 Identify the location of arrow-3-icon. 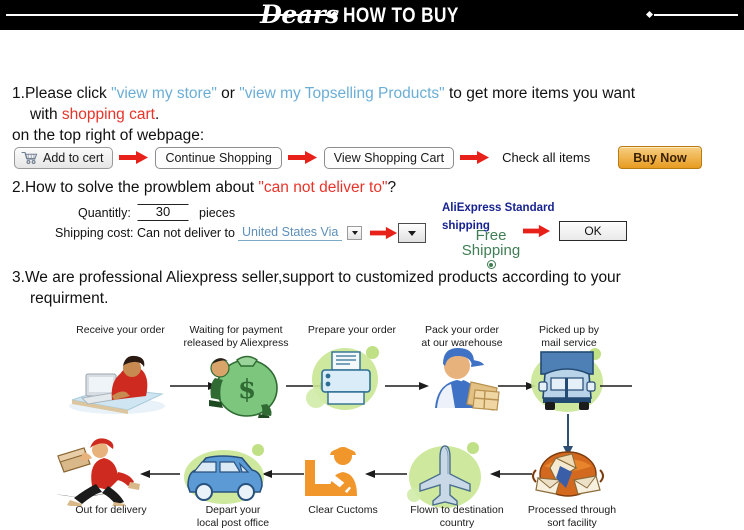
(475, 157).